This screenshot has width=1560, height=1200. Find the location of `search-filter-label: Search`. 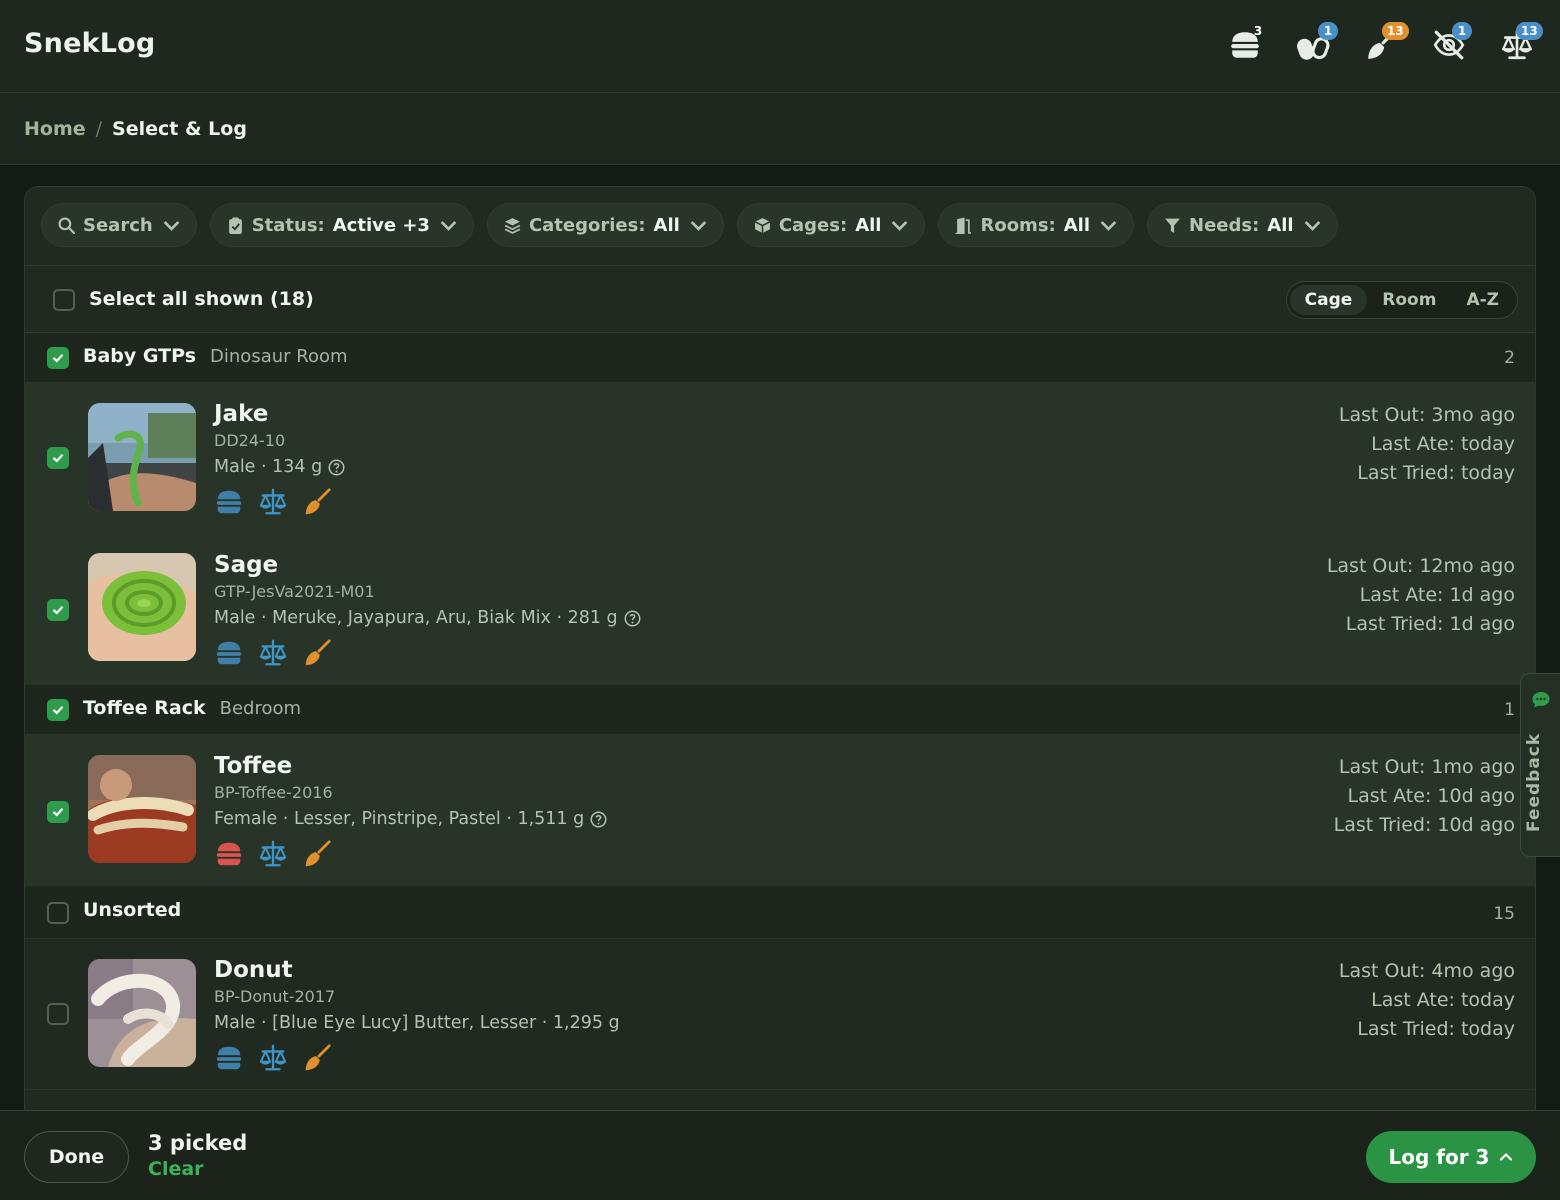

search-filter-label: Search is located at coordinates (118, 225).